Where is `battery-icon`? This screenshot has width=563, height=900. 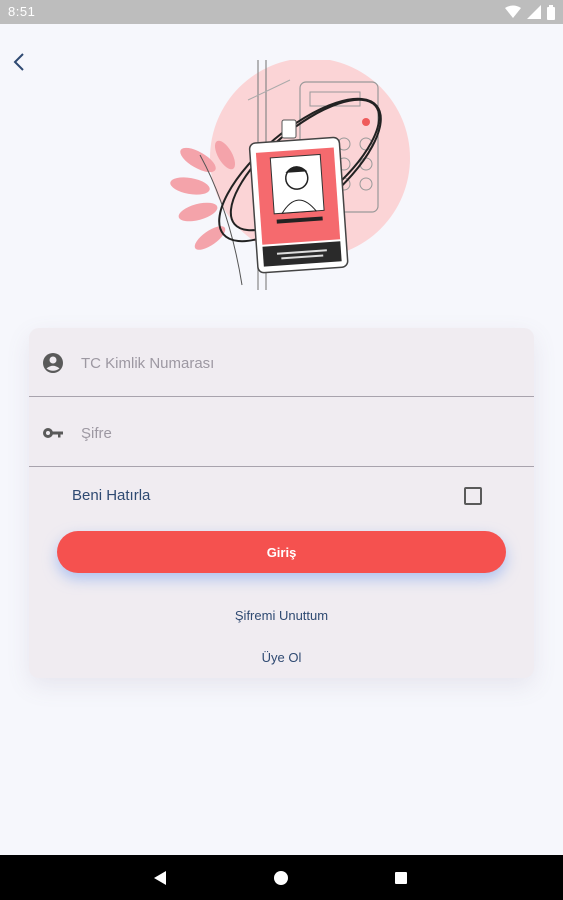 battery-icon is located at coordinates (551, 12).